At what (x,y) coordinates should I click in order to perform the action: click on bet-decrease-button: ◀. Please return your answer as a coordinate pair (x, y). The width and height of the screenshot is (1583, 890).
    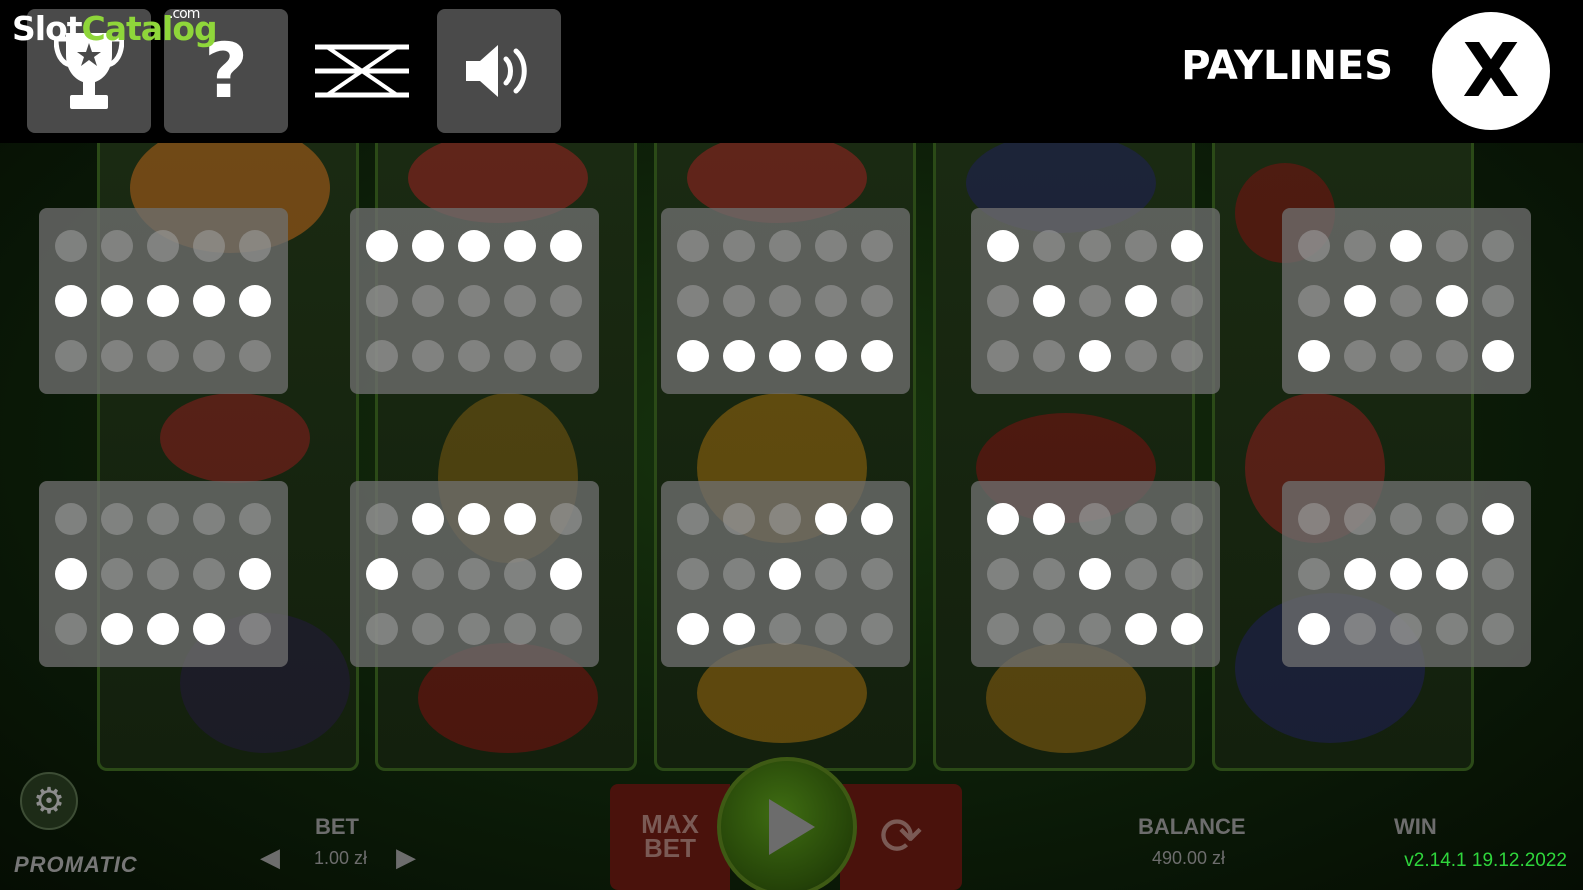
    Looking at the image, I should click on (270, 857).